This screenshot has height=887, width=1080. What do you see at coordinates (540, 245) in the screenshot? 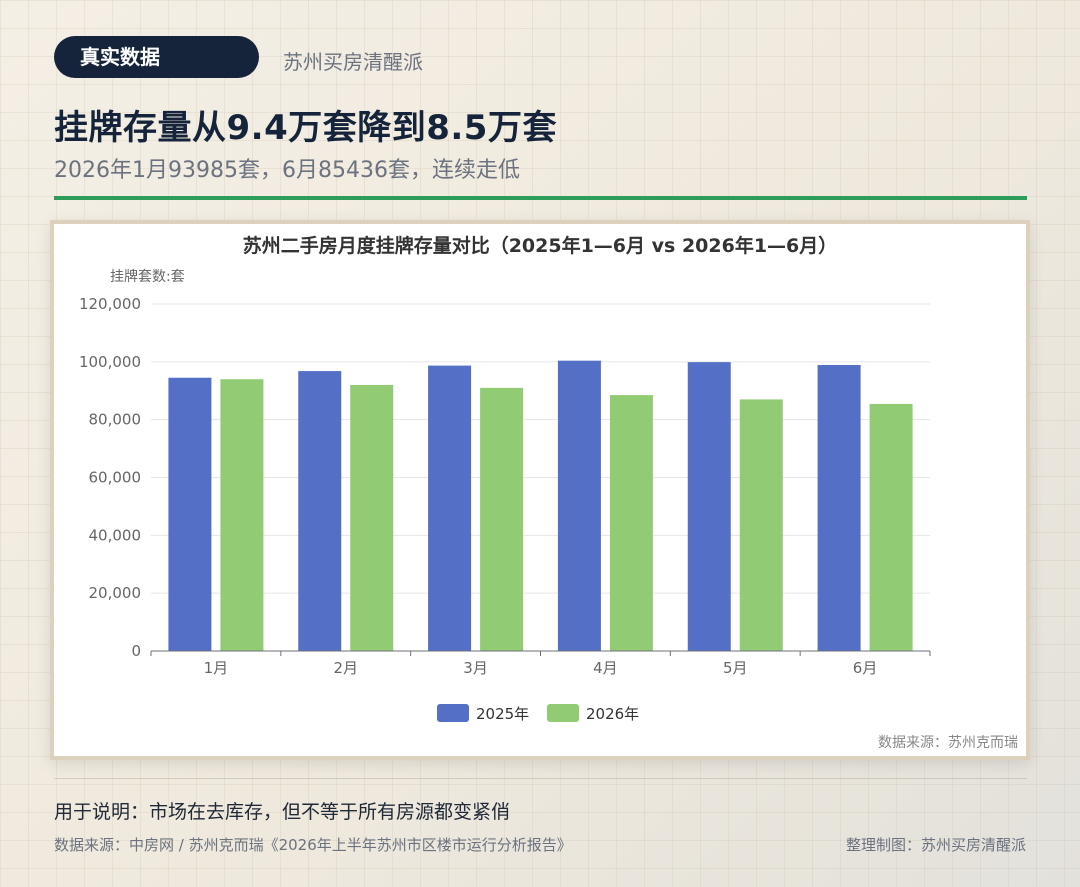
I see `chart-title: 苏州二手房月度挂牌存量对比（2025年1—6月 vs 2026年1—6月）` at bounding box center [540, 245].